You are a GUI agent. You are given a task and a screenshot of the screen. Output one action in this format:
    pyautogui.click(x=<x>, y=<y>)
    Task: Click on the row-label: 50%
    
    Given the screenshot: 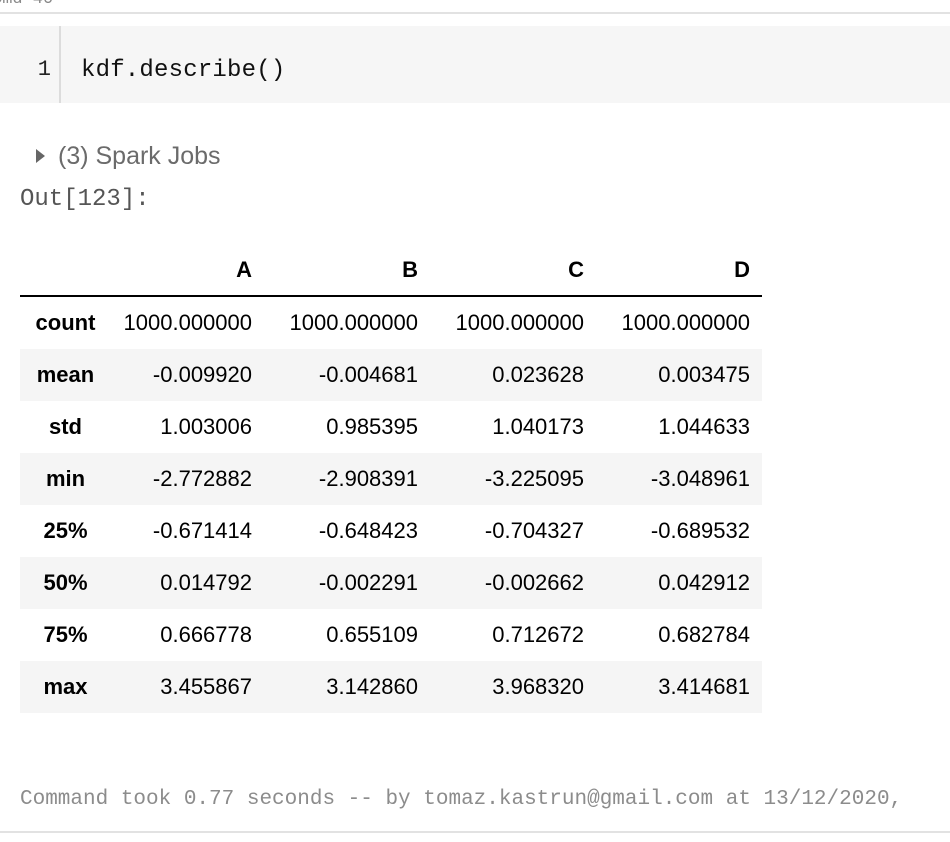 What is the action you would take?
    pyautogui.click(x=65, y=582)
    